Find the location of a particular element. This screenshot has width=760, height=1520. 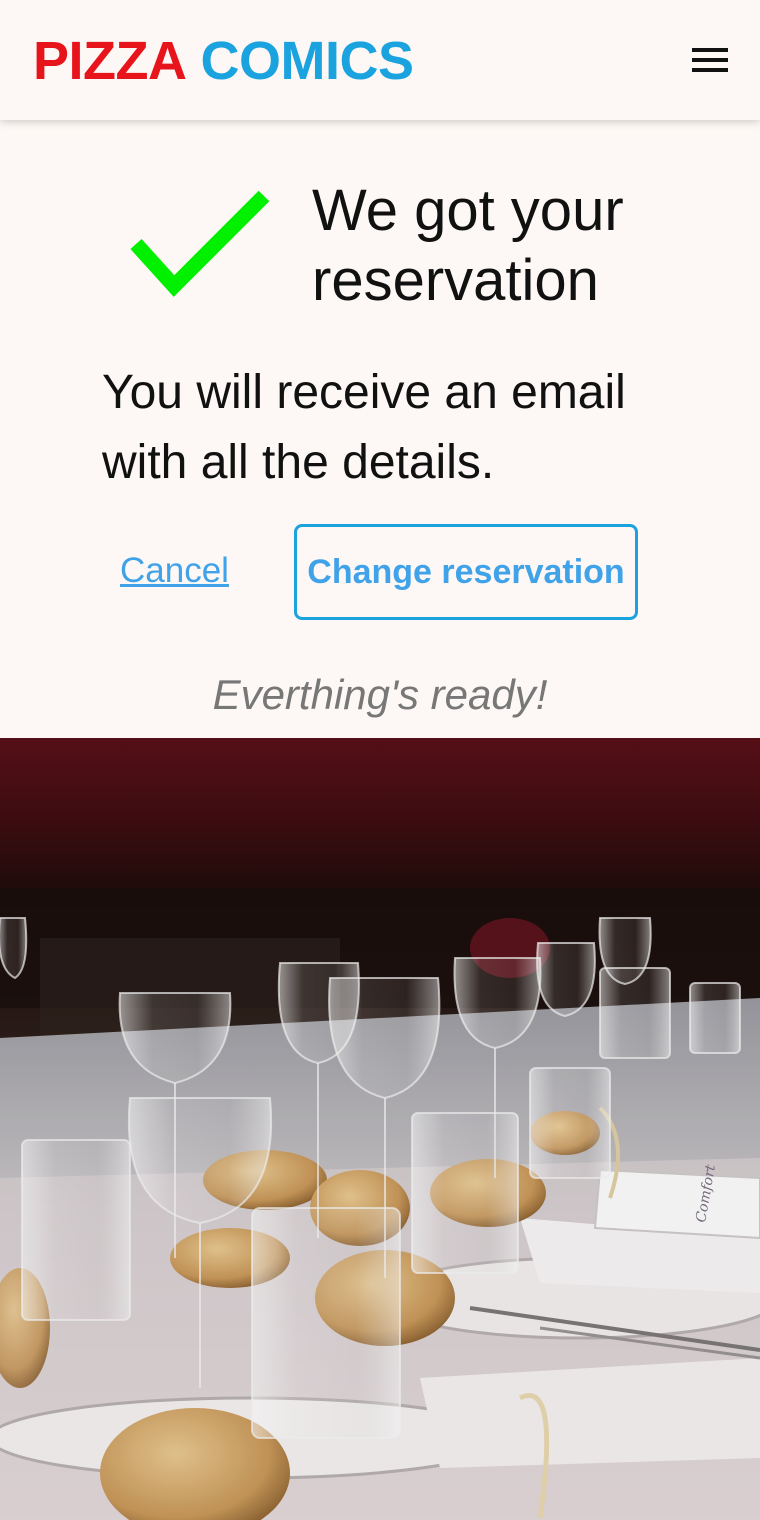

hamburger-menu-icon is located at coordinates (709, 60).